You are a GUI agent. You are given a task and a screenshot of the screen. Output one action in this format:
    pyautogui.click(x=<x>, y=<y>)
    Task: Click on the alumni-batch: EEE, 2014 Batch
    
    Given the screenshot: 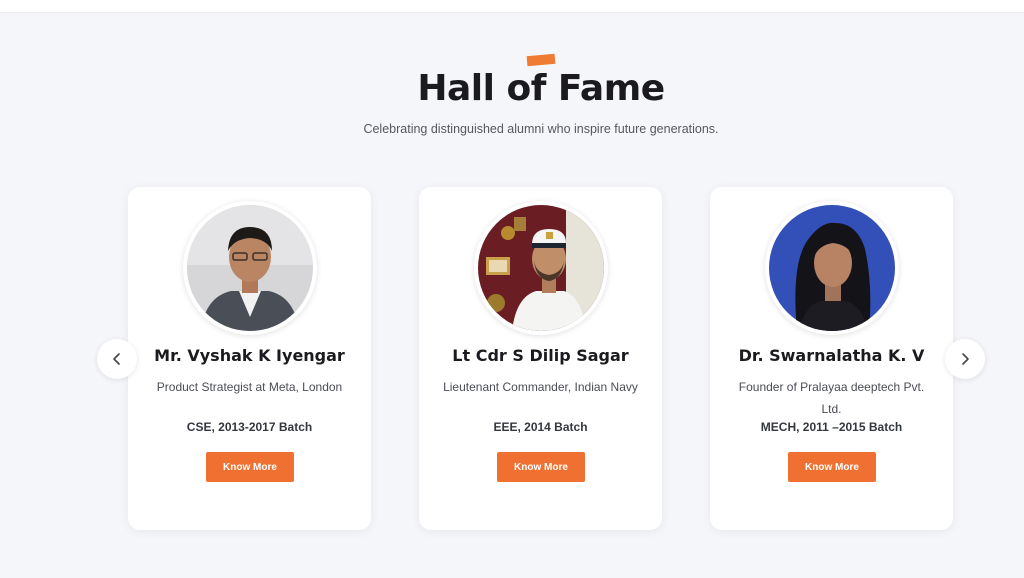 What is the action you would take?
    pyautogui.click(x=540, y=427)
    